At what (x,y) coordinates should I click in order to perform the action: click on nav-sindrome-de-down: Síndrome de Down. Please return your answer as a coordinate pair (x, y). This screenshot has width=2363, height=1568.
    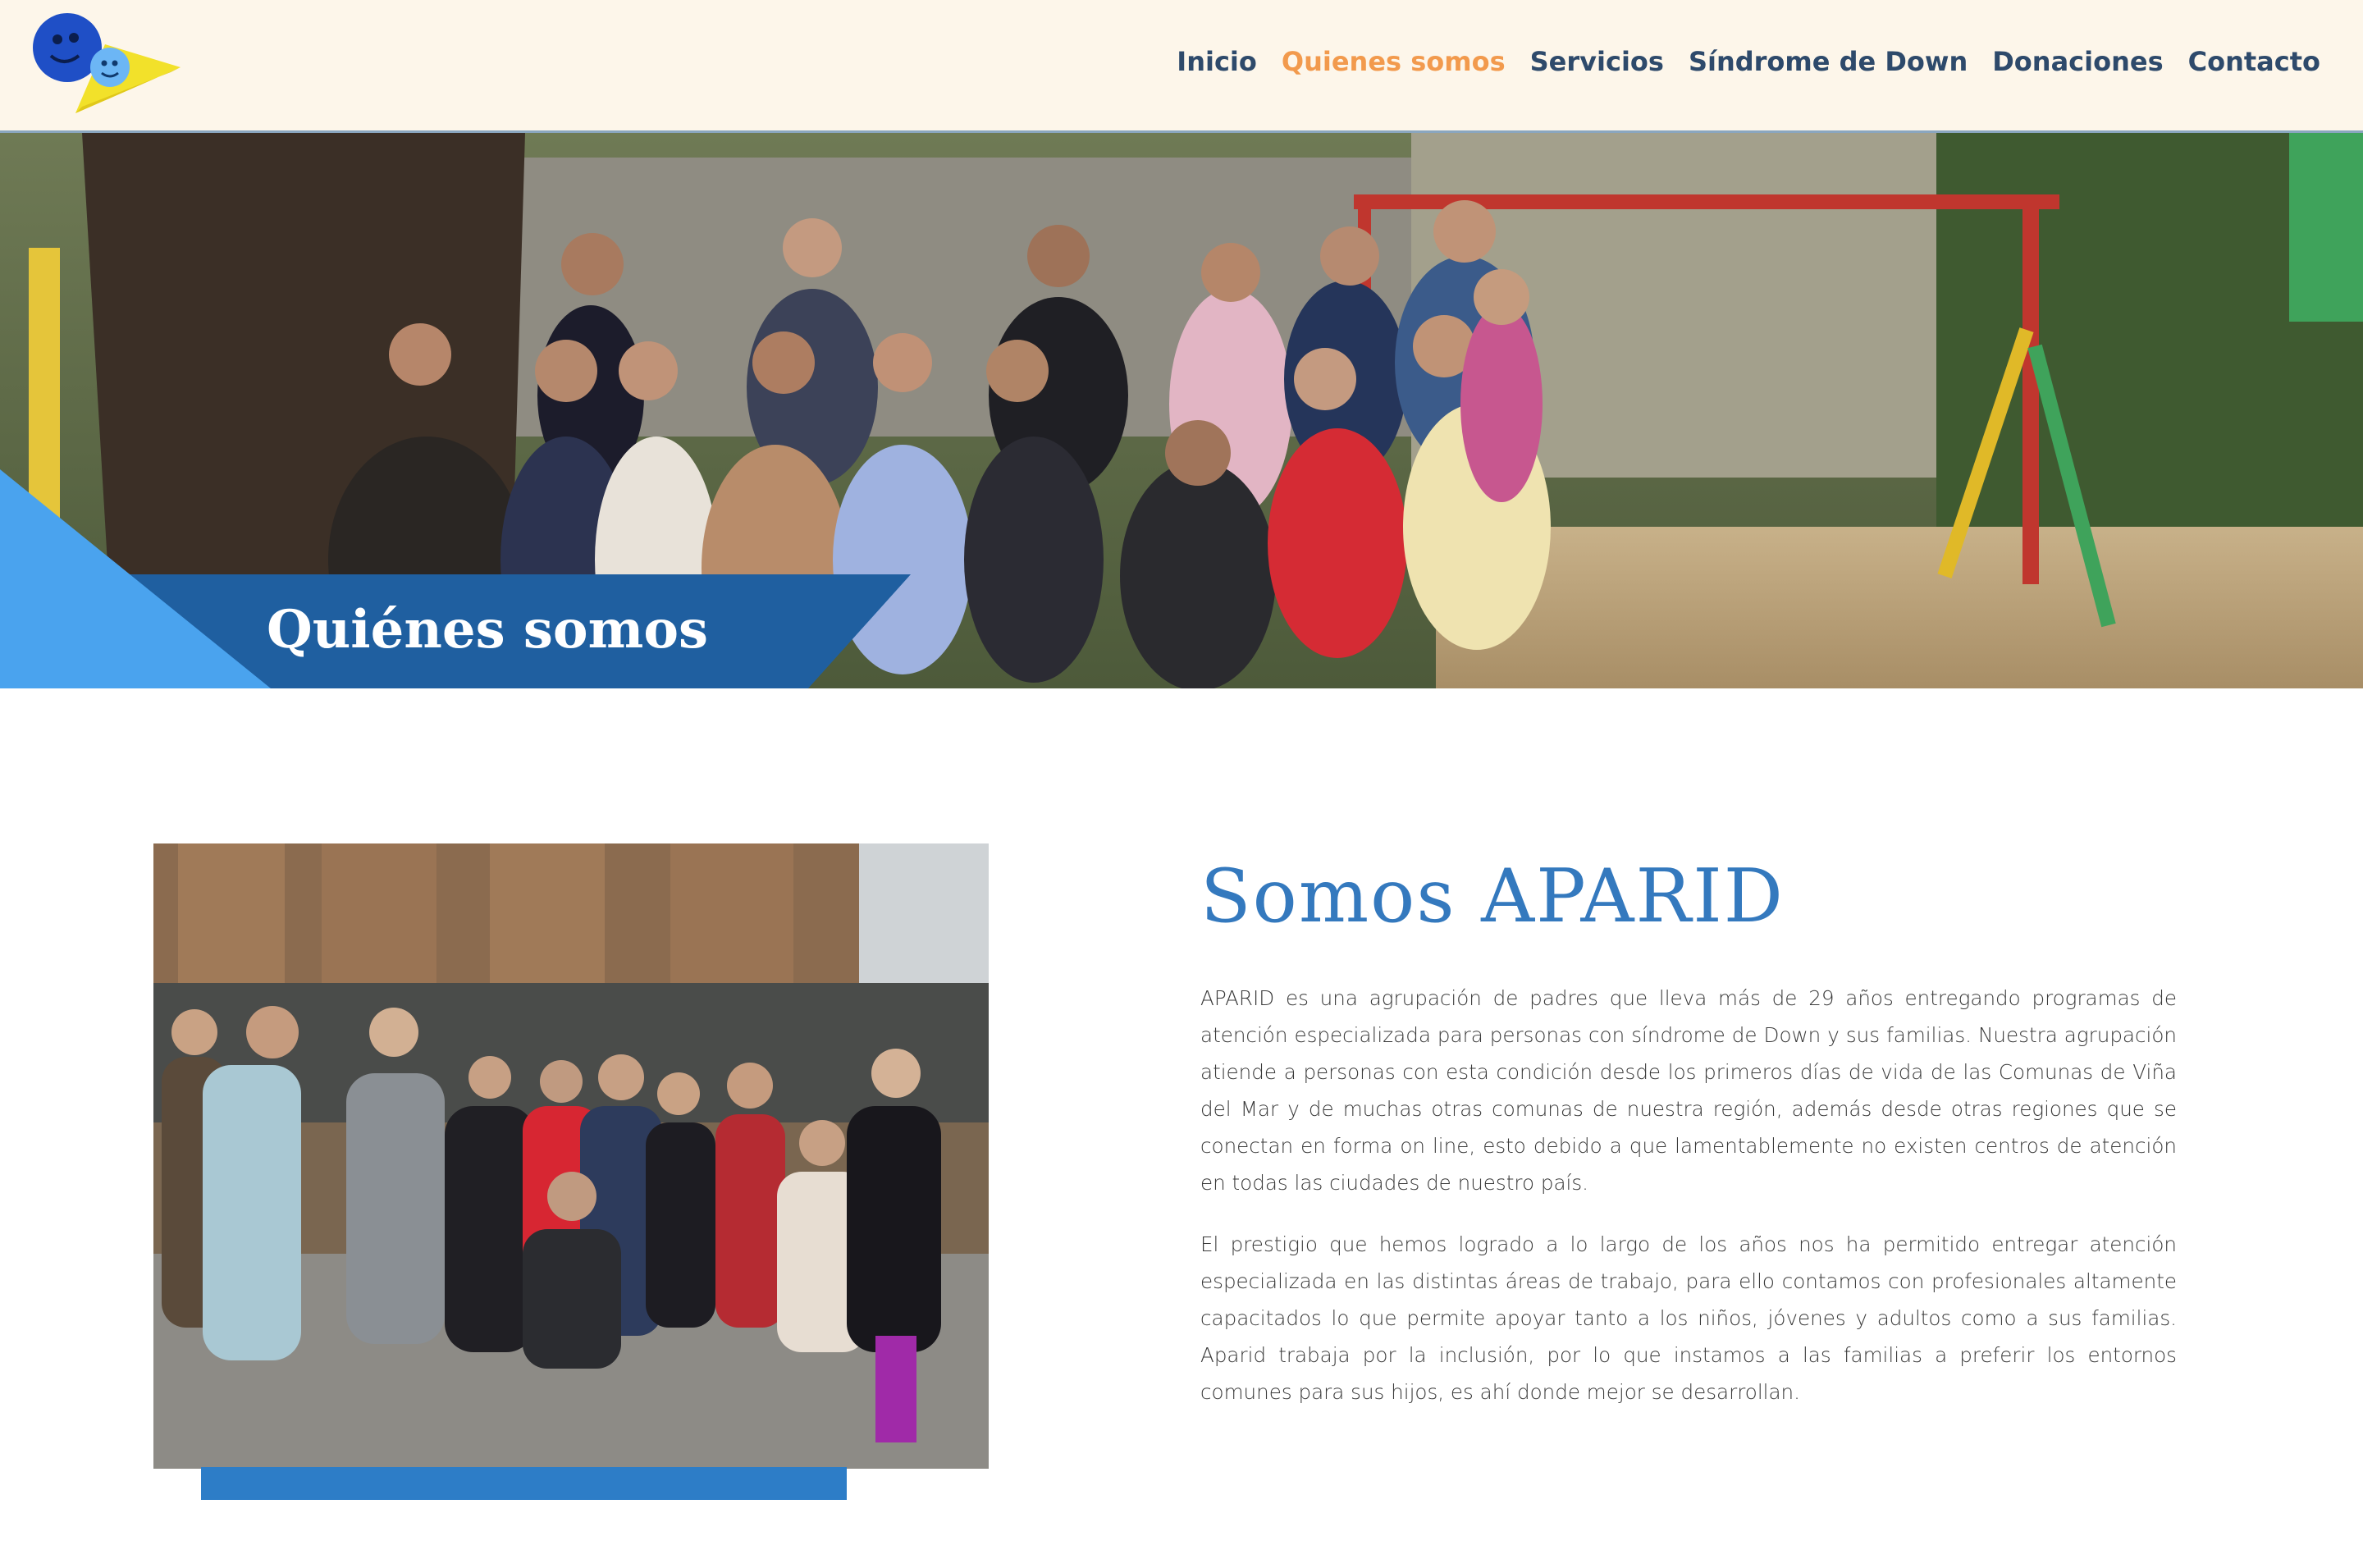
    Looking at the image, I should click on (1828, 61).